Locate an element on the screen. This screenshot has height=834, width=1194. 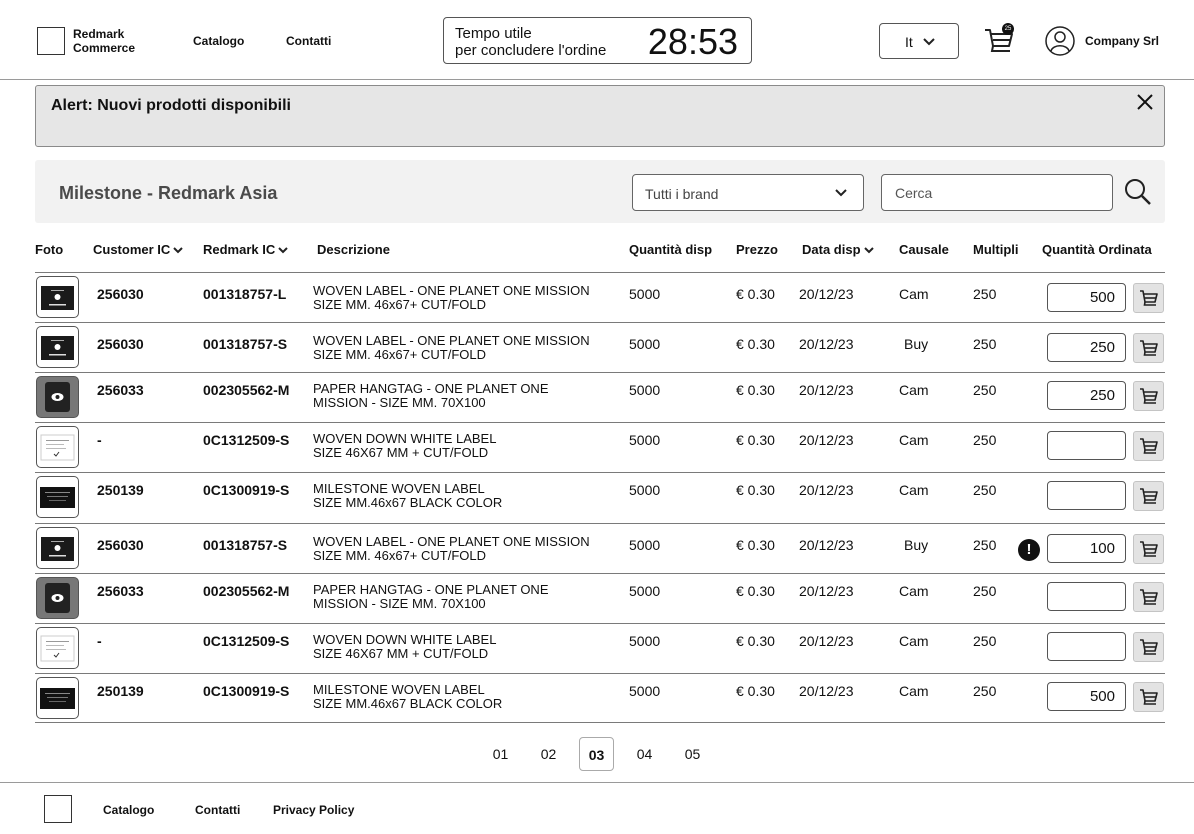
footer: Catalogo Contatti Privacy Policy is located at coordinates (597, 808).